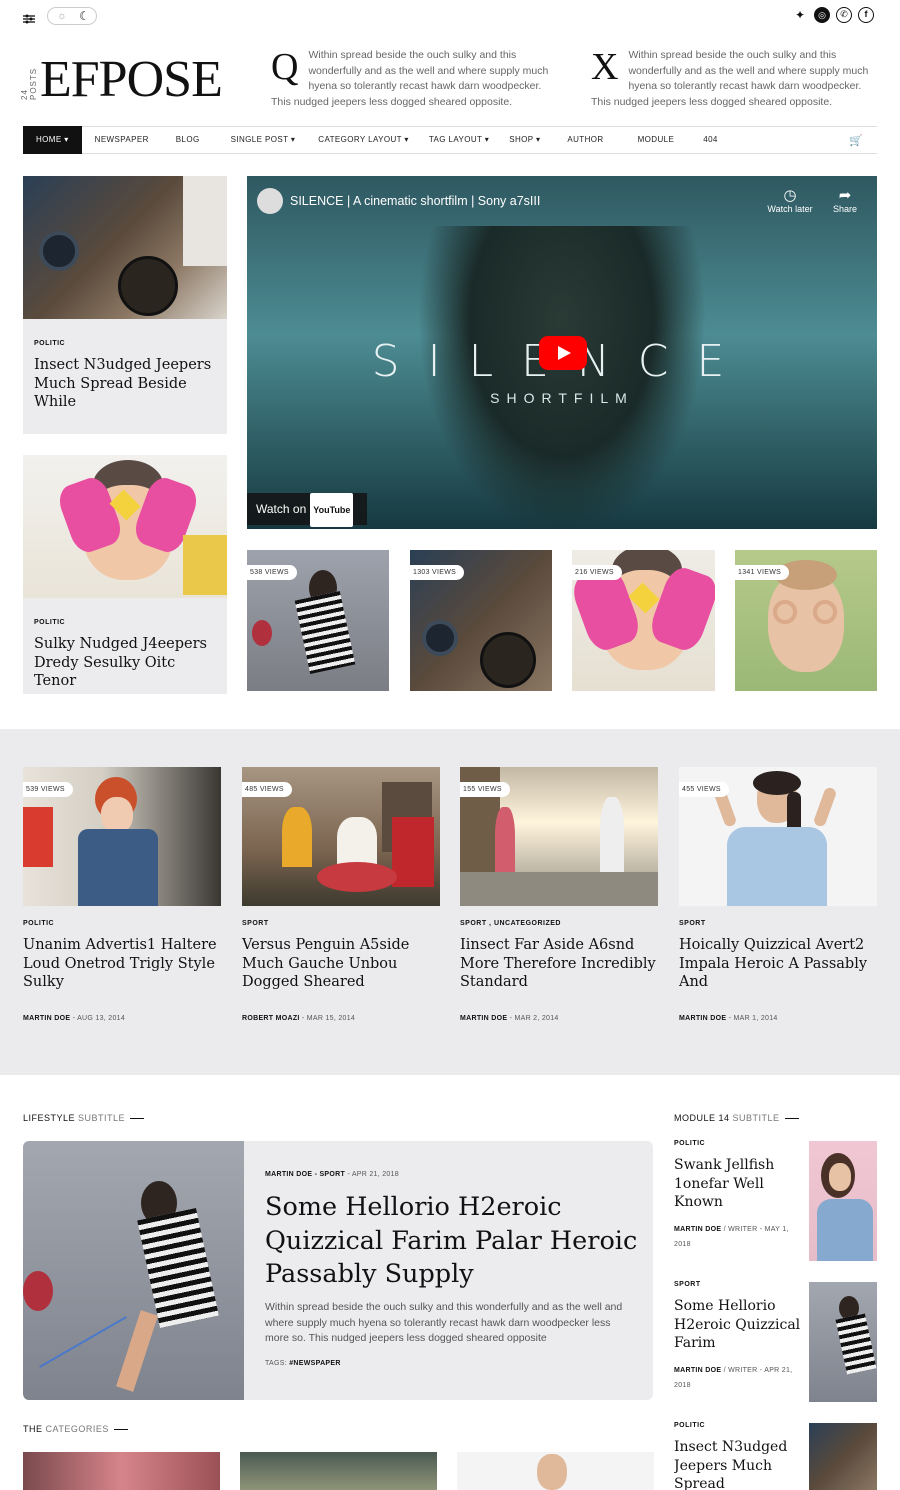 The width and height of the screenshot is (900, 1490). Describe the element at coordinates (733, 1378) in the screenshot. I see `post-meta: MARTIN DOE / WRITER - APR 21, 2018` at that location.